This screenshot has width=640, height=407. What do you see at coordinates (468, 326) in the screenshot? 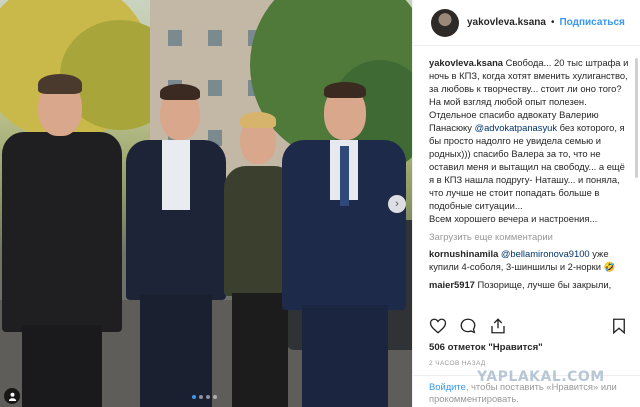
I see `comment-icon` at bounding box center [468, 326].